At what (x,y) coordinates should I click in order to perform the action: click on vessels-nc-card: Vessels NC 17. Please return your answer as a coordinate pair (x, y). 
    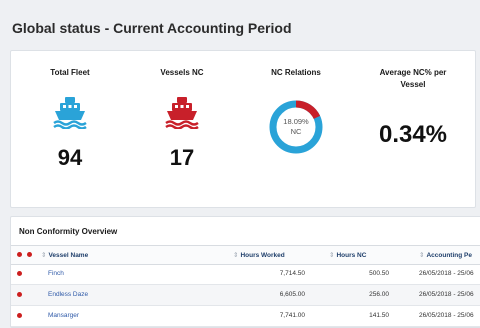
    Looking at the image, I should click on (182, 129).